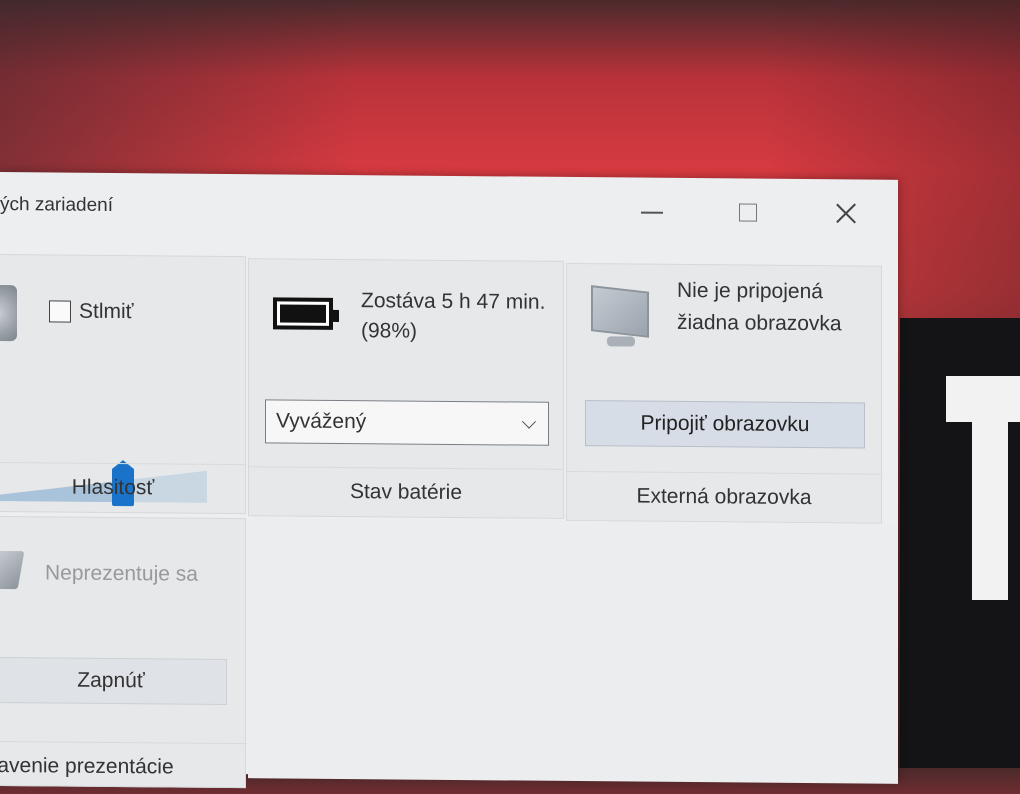 This screenshot has height=794, width=1020. I want to click on battery-status: Zostáva 5 h 47 min. (98%), so click(453, 316).